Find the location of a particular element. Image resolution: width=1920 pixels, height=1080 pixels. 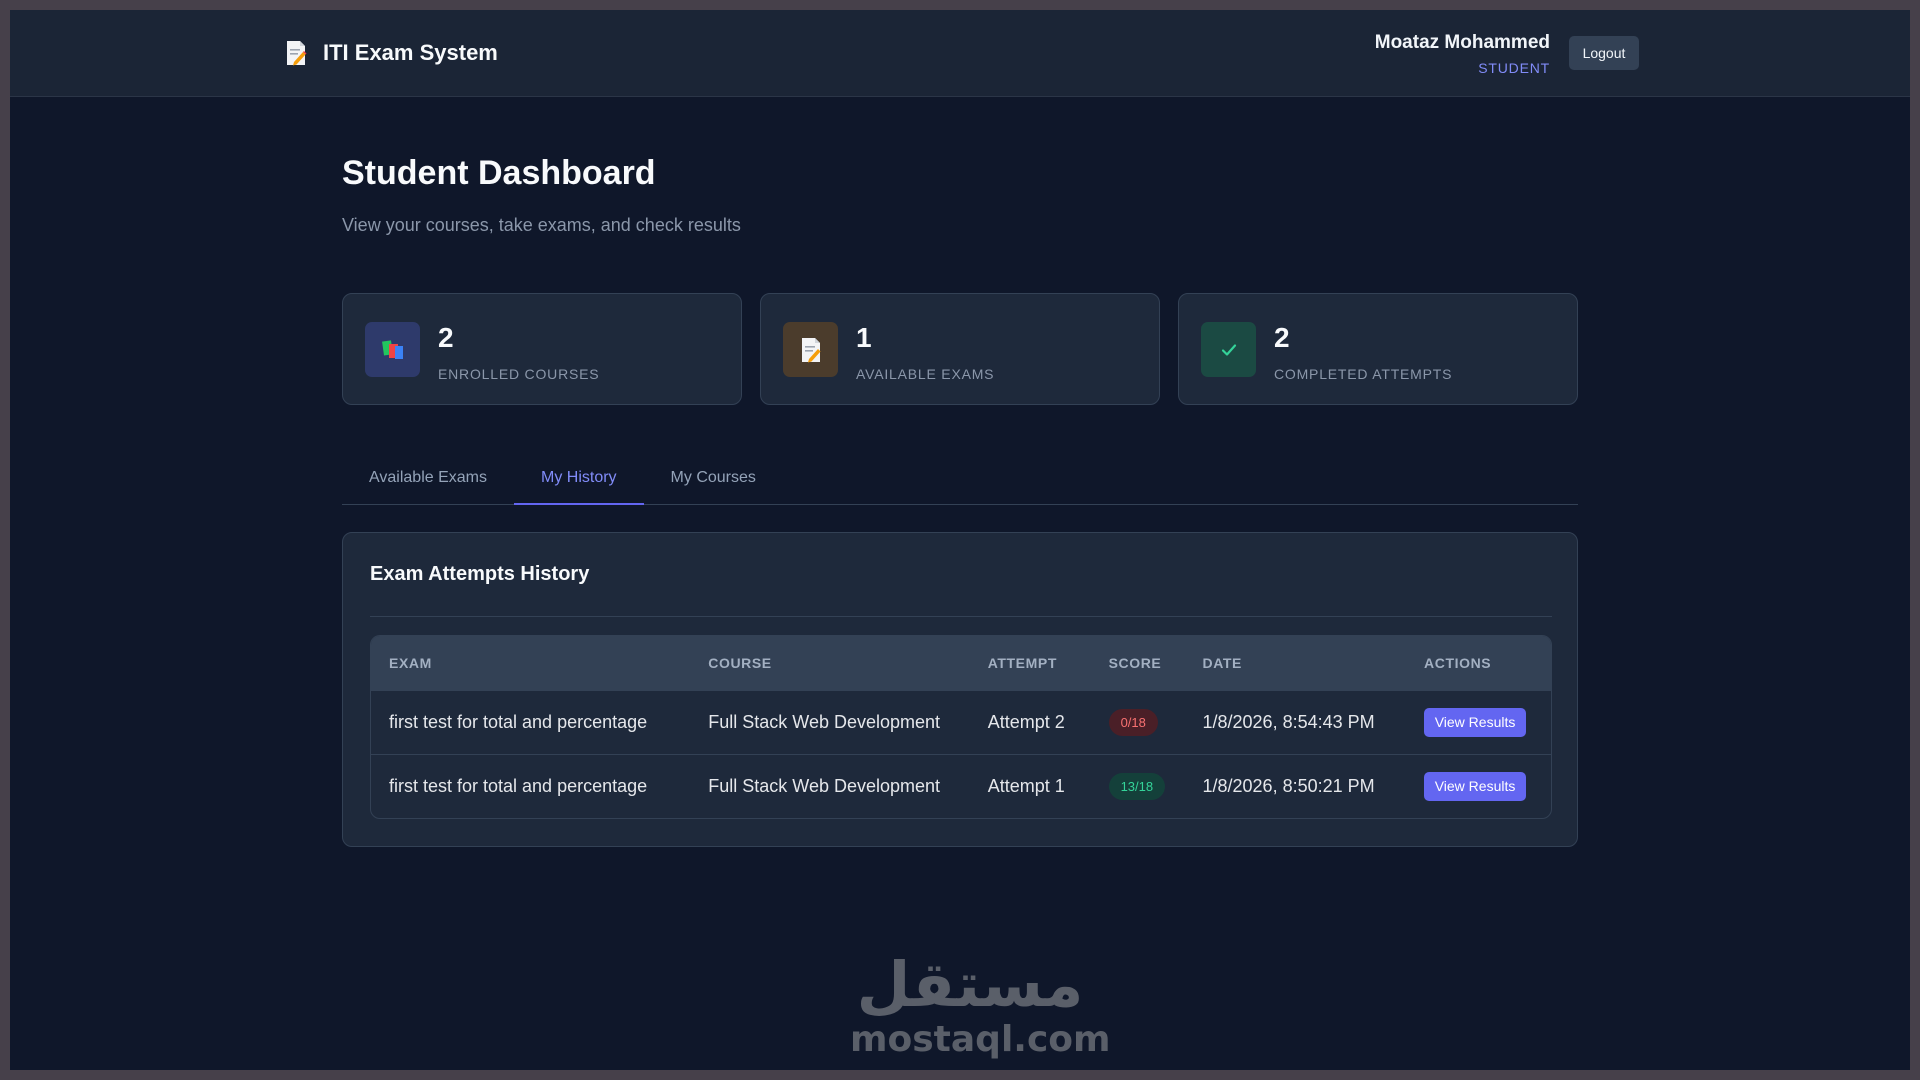

check-icon is located at coordinates (1228, 349).